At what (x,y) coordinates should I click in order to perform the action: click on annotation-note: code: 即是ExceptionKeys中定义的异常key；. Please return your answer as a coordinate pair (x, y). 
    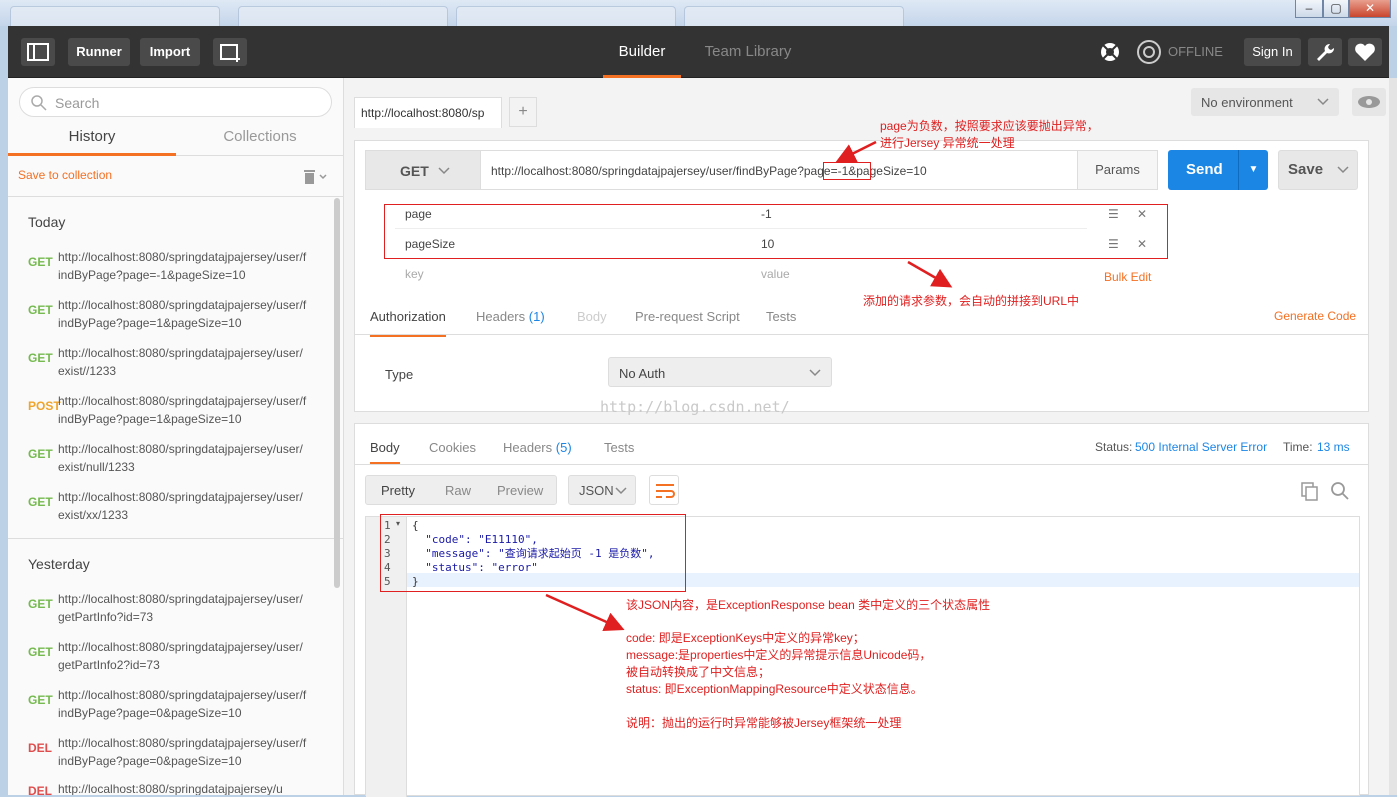
    Looking at the image, I should click on (745, 638).